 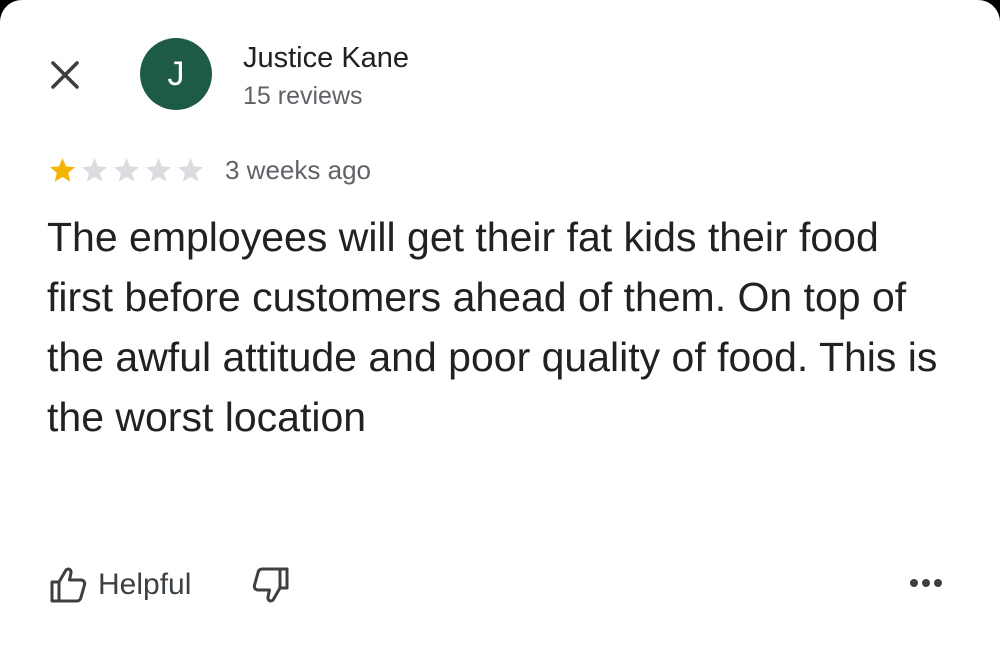 I want to click on rating-row: 3 weeks ago, so click(x=209, y=170).